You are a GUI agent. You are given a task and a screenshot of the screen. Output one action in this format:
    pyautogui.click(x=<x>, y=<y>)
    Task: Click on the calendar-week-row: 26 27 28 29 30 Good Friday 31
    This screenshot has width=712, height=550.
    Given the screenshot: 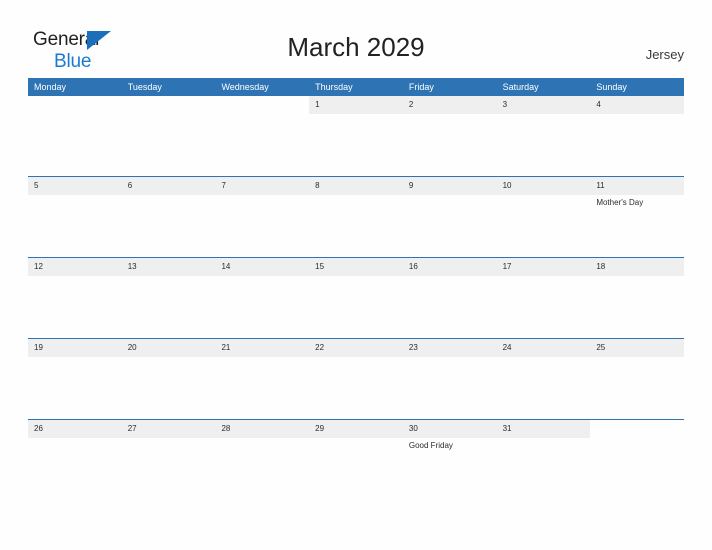 What is the action you would take?
    pyautogui.click(x=356, y=459)
    